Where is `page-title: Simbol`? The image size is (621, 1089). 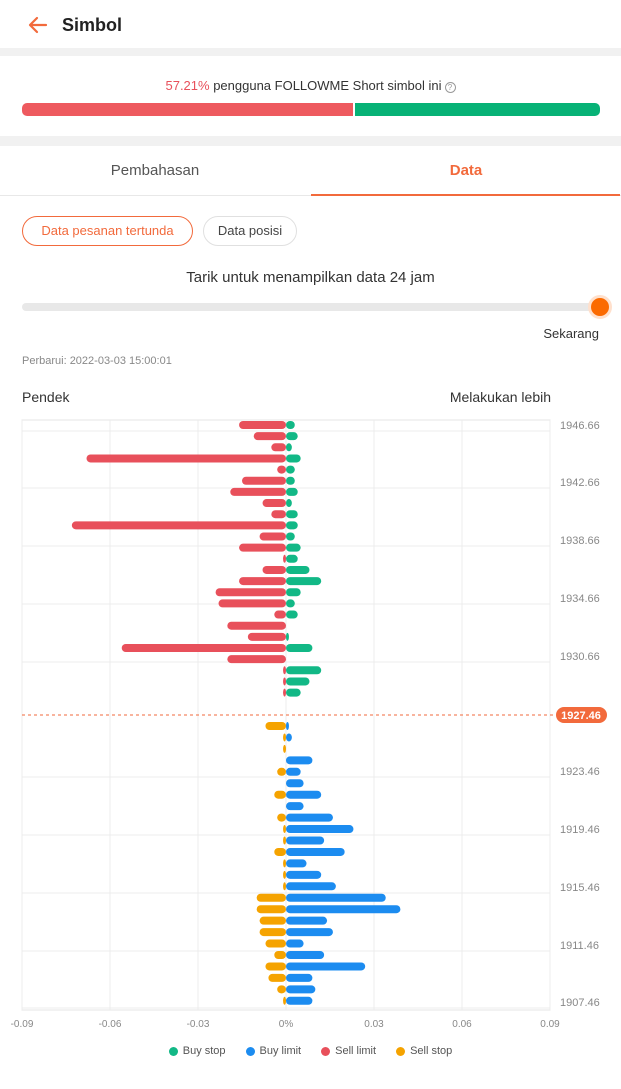
page-title: Simbol is located at coordinates (92, 25).